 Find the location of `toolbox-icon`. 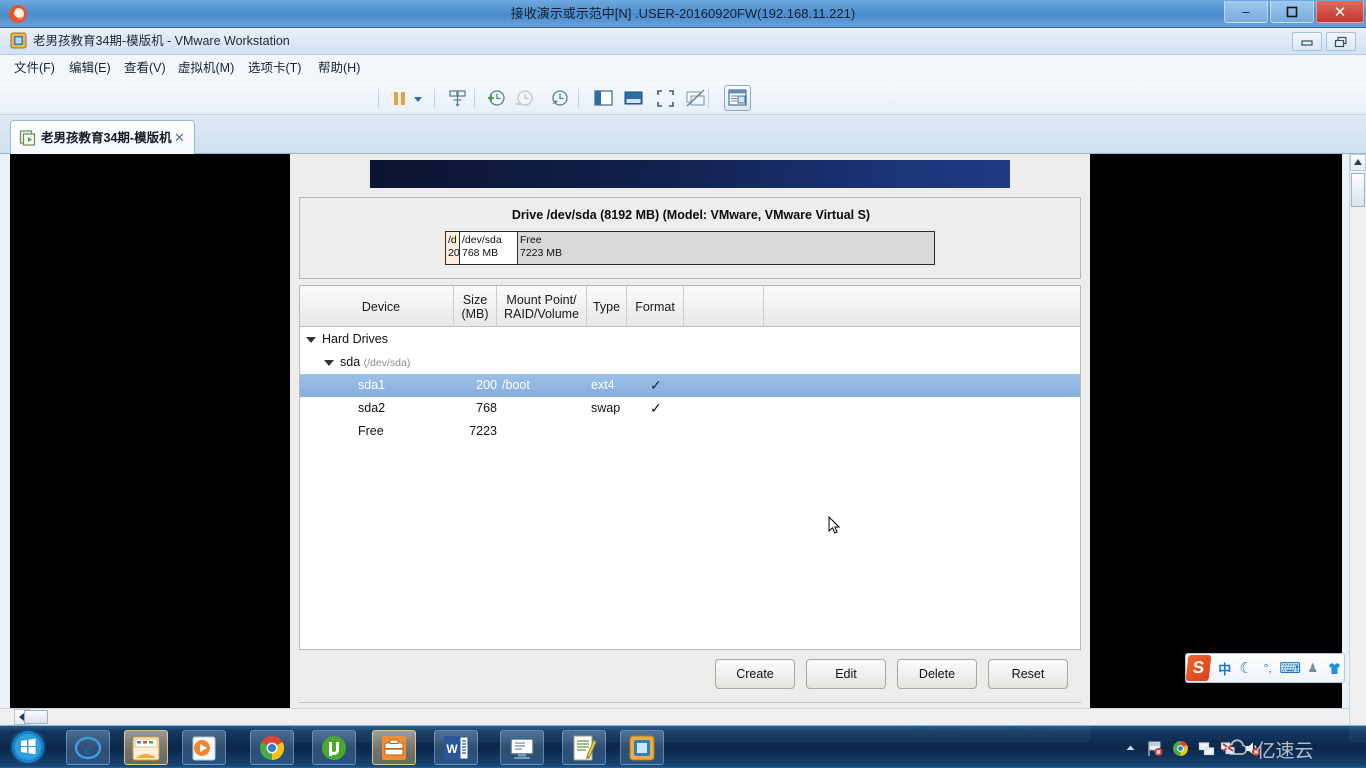

toolbox-icon is located at coordinates (394, 748).